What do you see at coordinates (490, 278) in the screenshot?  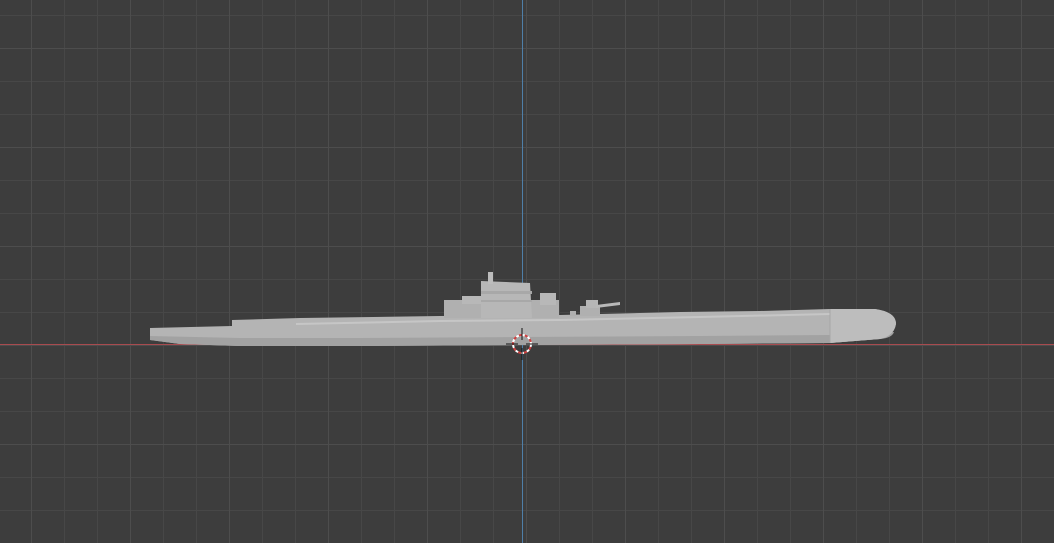 I see `periscope` at bounding box center [490, 278].